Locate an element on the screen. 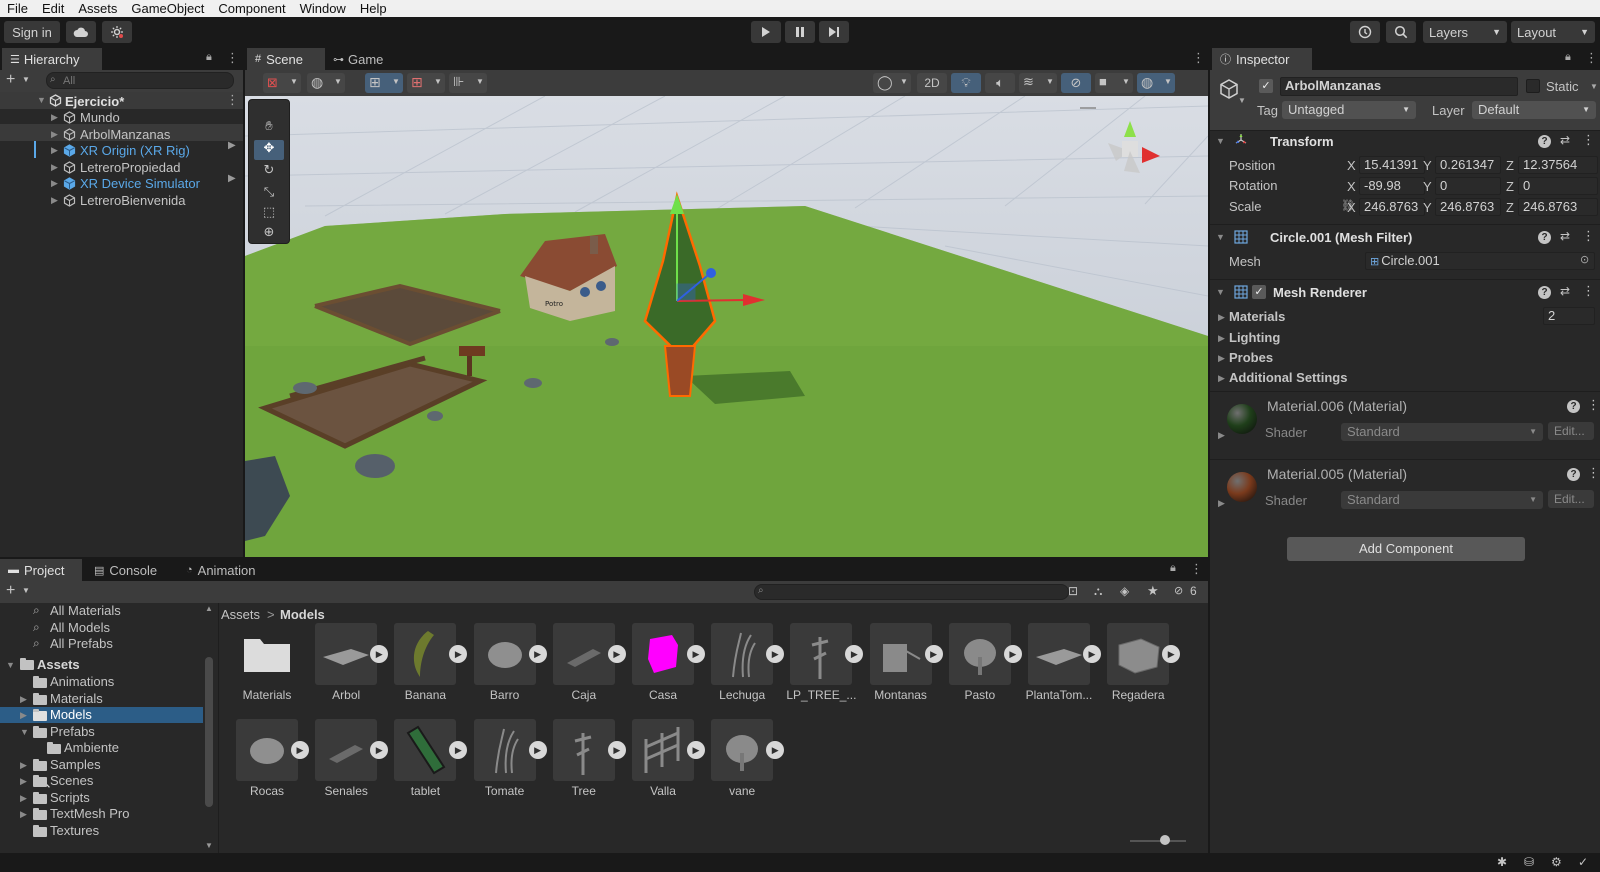 The width and height of the screenshot is (1600, 872). assets-root: Assets is located at coordinates (58, 664).